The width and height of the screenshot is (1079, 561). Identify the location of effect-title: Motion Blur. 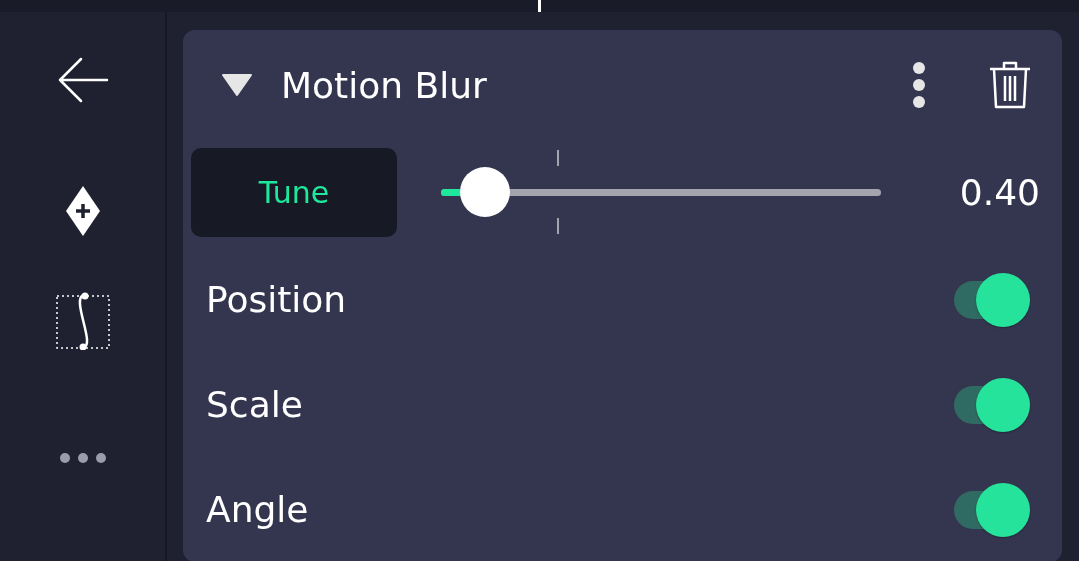
(384, 85).